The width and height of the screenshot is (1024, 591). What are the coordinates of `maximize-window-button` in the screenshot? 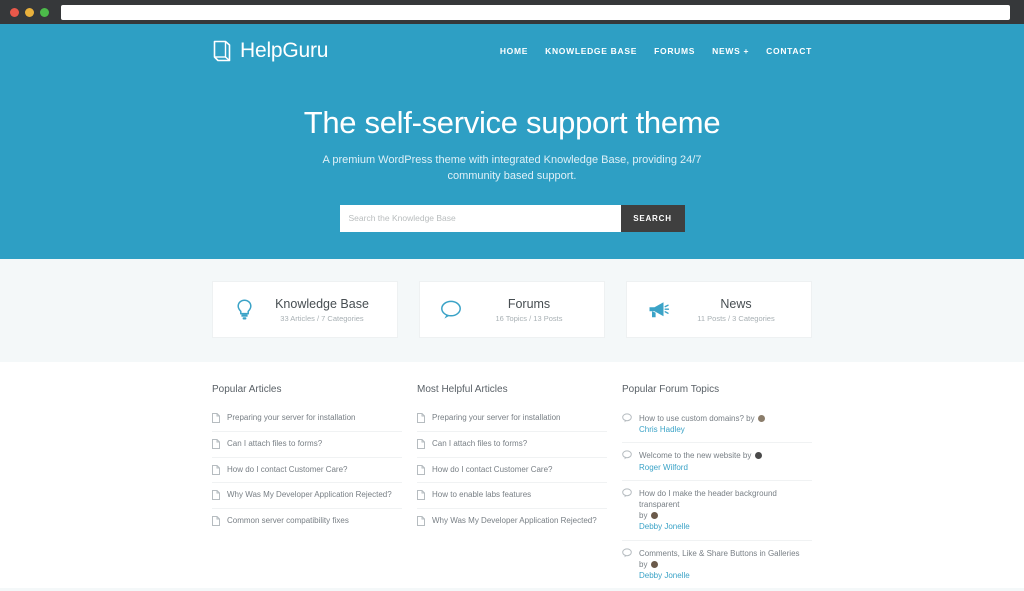 It's located at (44, 12).